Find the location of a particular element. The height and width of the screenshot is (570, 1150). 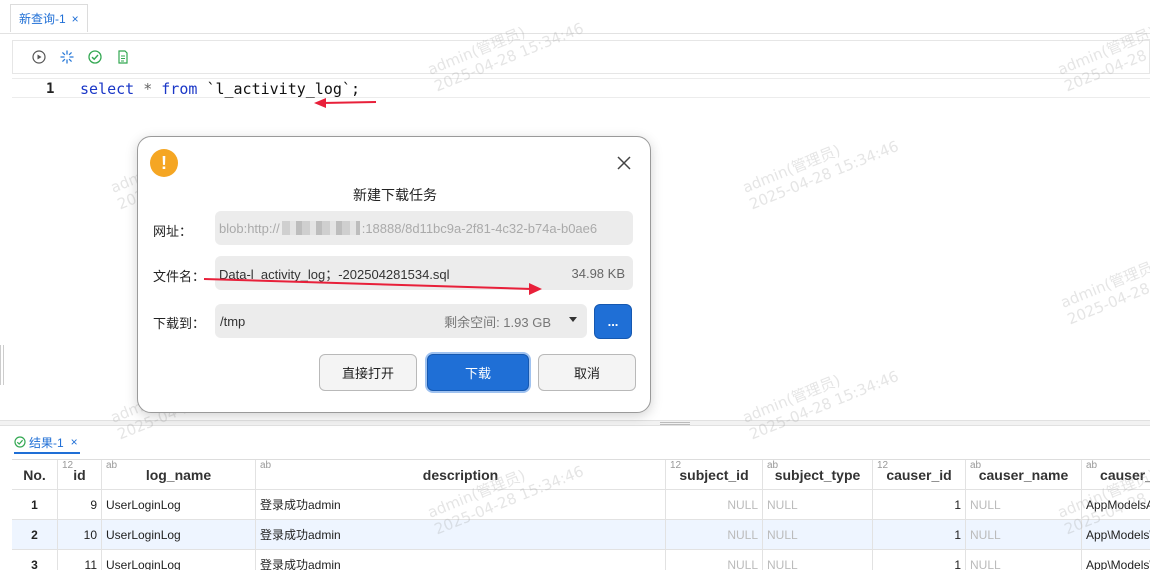

url-redacted-host is located at coordinates (320, 228).